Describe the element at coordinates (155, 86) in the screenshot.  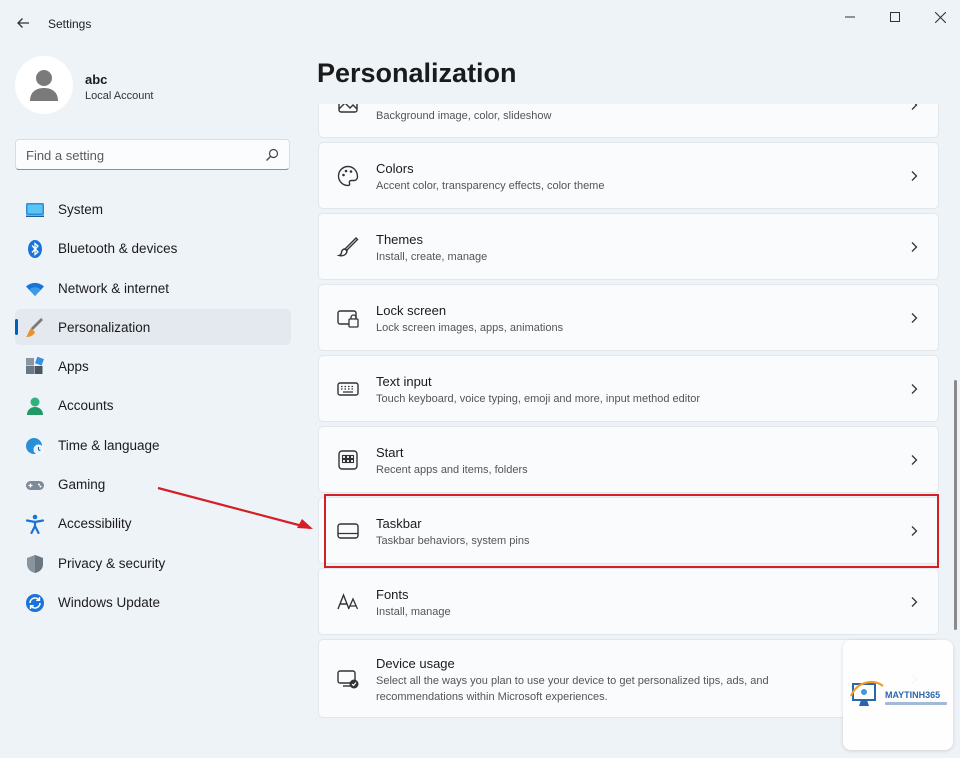
I see `user-profile: abc Local Account` at that location.